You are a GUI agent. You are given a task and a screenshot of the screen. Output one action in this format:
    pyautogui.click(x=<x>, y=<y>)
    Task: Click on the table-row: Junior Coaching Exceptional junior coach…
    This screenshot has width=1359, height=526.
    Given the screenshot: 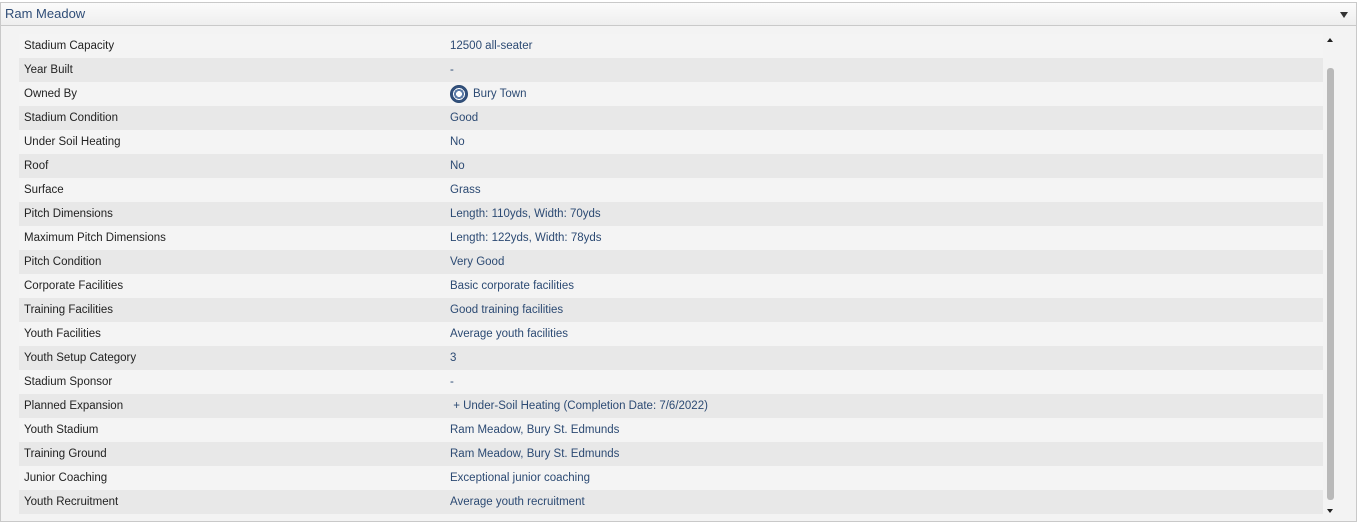 What is the action you would take?
    pyautogui.click(x=671, y=478)
    